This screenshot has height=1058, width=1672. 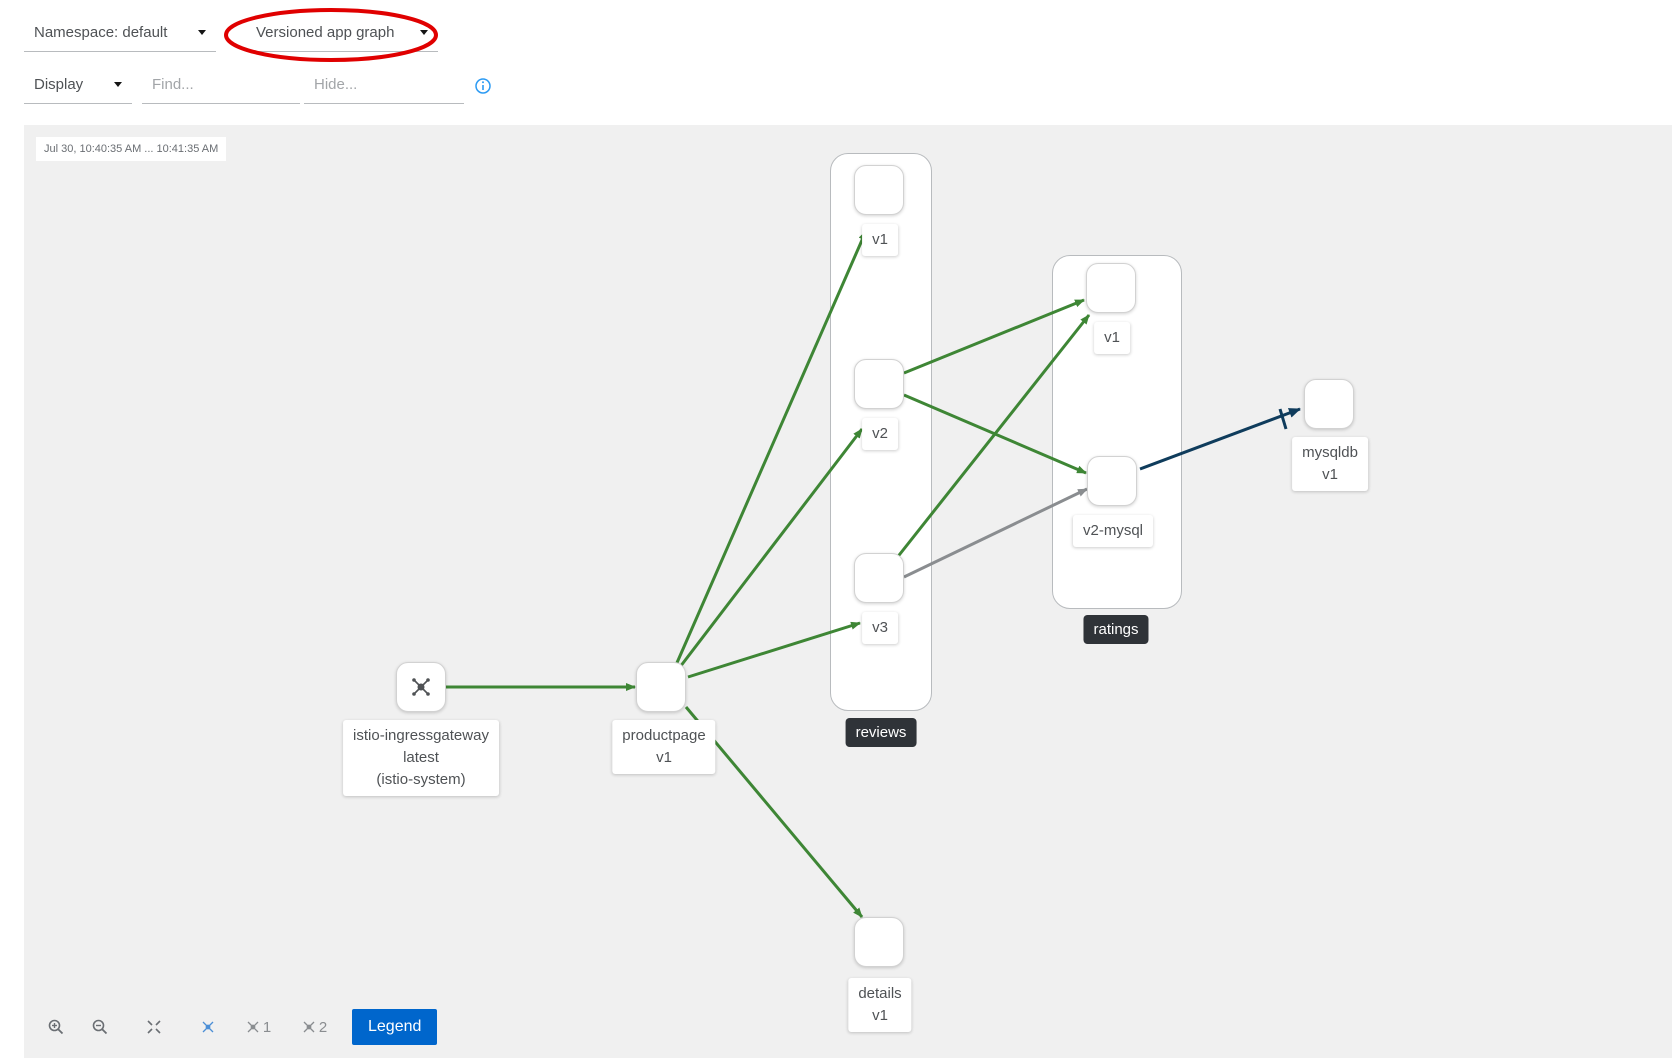 I want to click on find-input, so click(x=221, y=85).